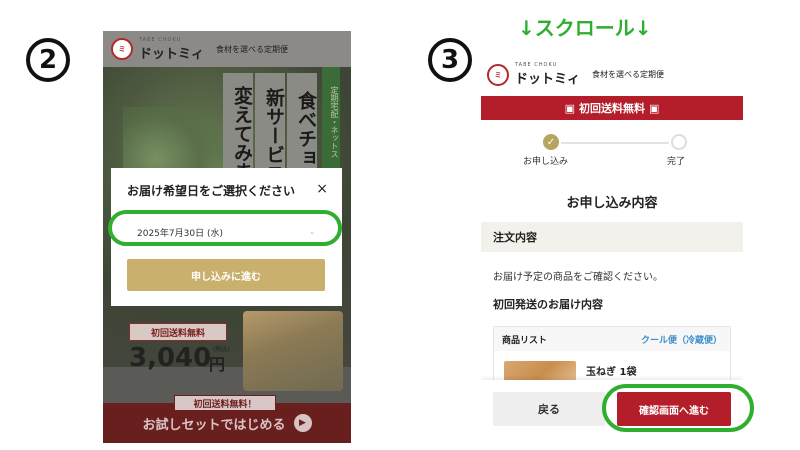 Image resolution: width=800 pixels, height=450 pixels. Describe the element at coordinates (612, 155) in the screenshot. I see `progress-steps: ✓ お申し込み 完了` at that location.